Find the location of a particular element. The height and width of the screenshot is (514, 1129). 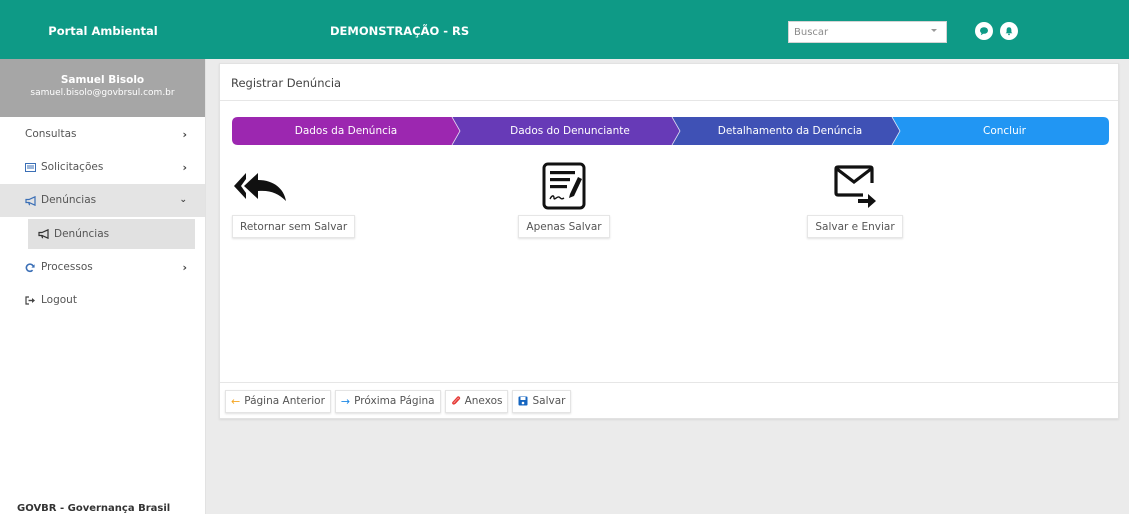

save-button: Salvar is located at coordinates (542, 401).